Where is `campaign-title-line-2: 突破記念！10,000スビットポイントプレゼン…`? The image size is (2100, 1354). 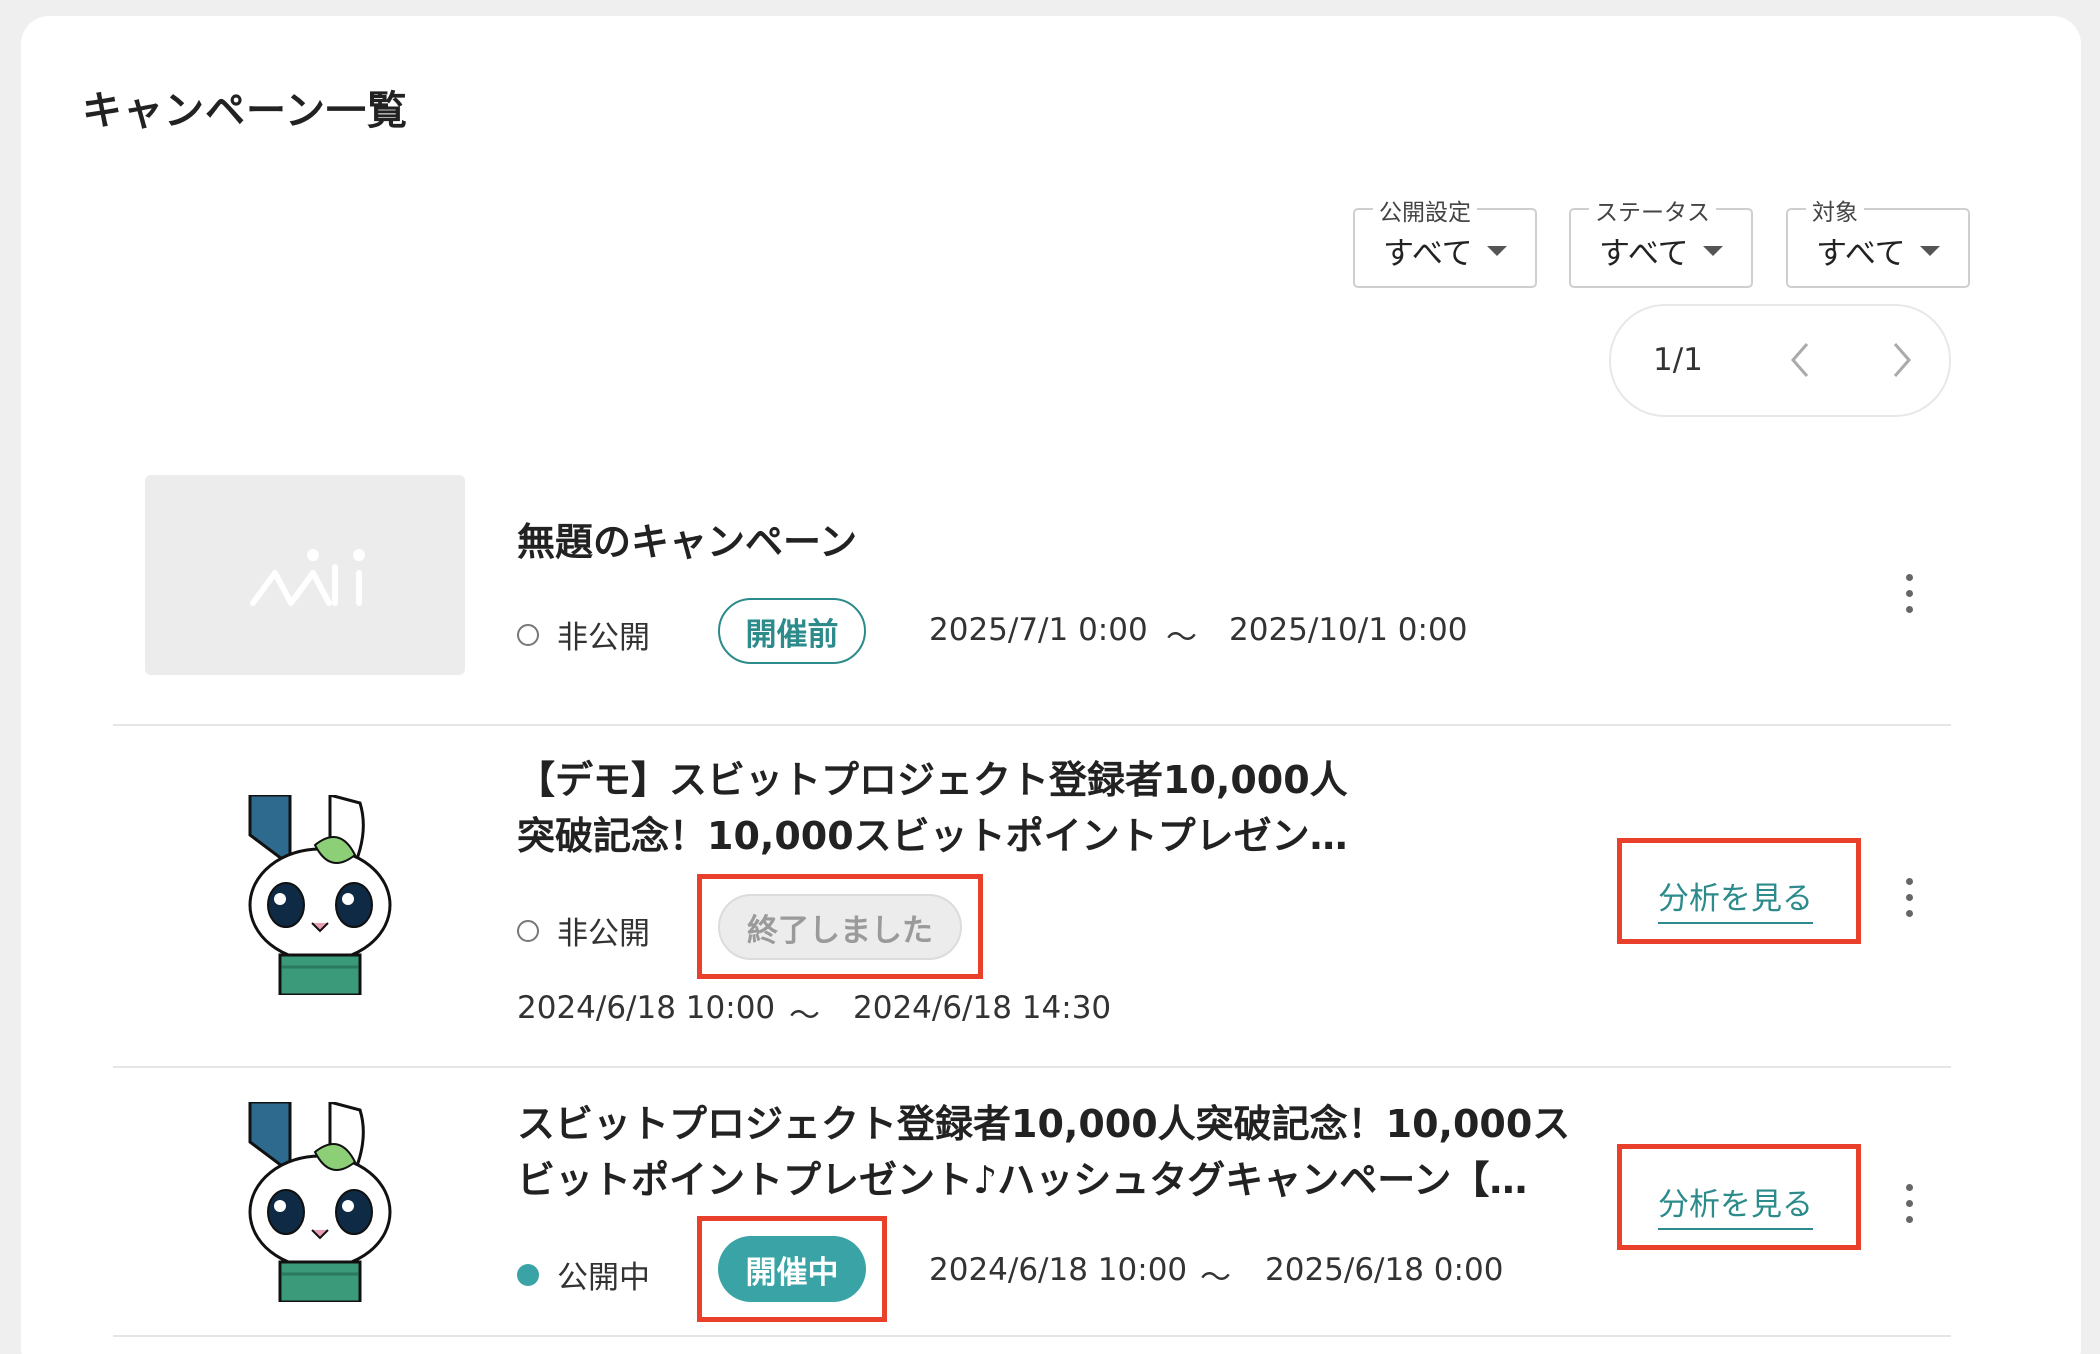
campaign-title-line-2: 突破記念！10,000スビットポイントプレゼン… is located at coordinates (932, 836).